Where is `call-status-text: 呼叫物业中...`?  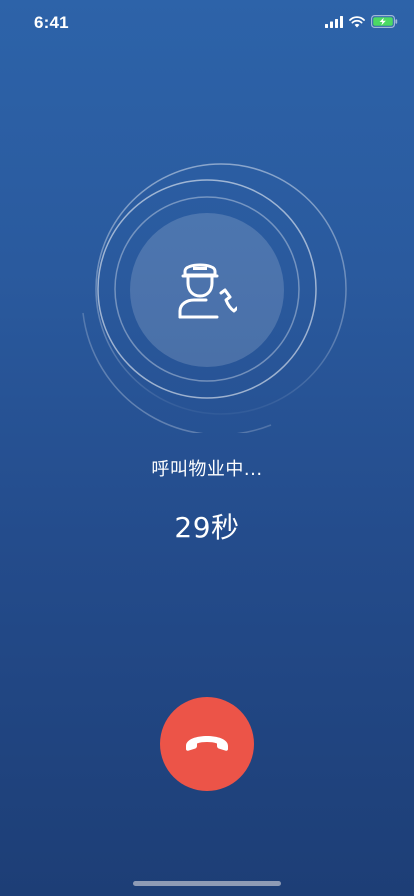
call-status-text: 呼叫物业中... is located at coordinates (207, 469).